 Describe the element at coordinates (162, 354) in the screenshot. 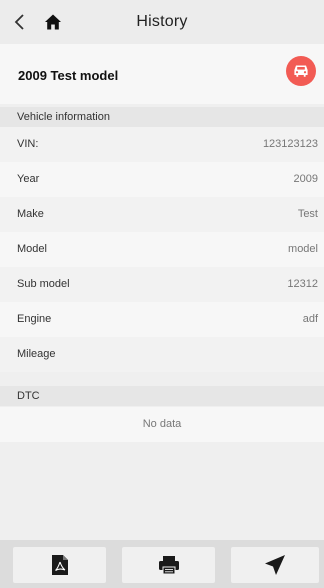

I see `mileage-row: Mileage` at that location.